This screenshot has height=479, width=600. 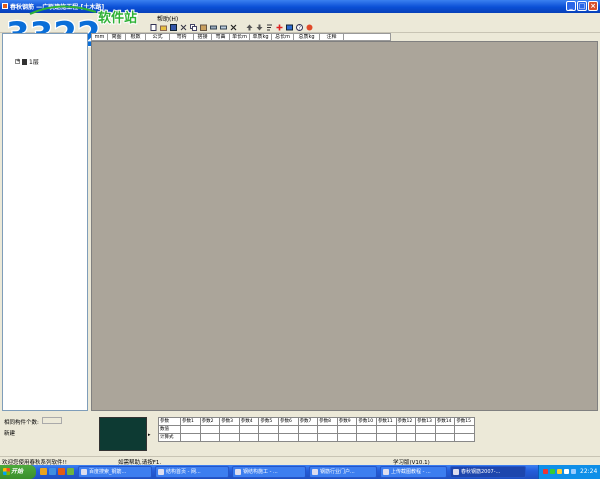 I want to click on param-row-label: 计算式, so click(x=169, y=437).